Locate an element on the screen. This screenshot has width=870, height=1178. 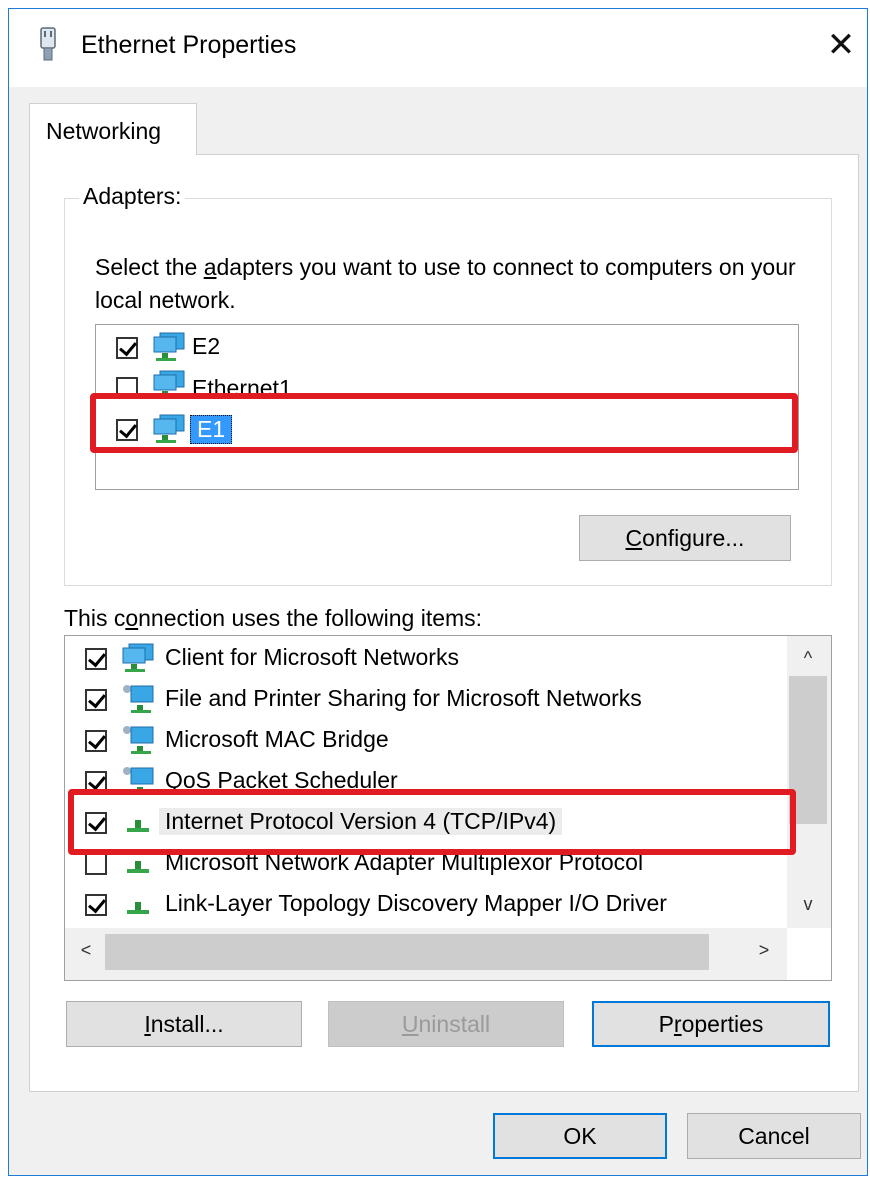
scroll-down-arrow-icon: v is located at coordinates (808, 904).